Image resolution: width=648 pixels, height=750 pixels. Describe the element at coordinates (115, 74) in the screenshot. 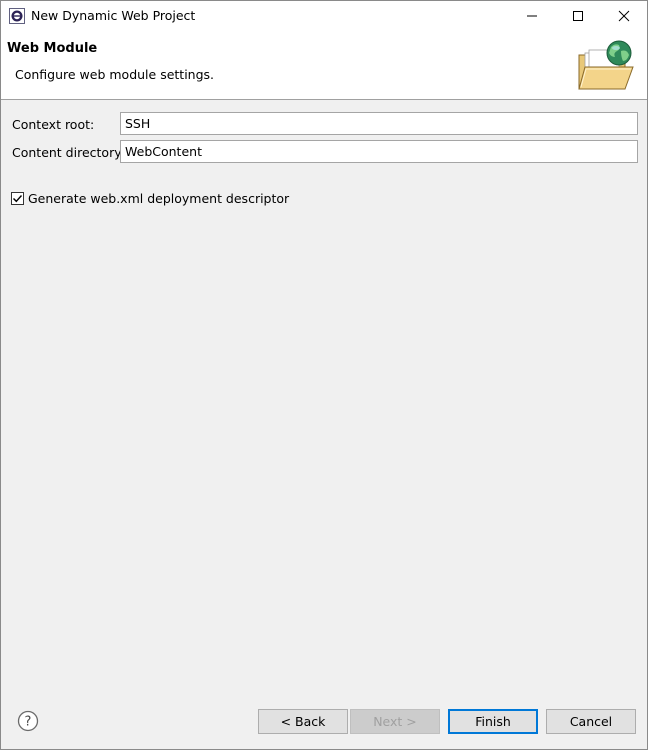

I see `page-description: Configure web module settings.` at that location.